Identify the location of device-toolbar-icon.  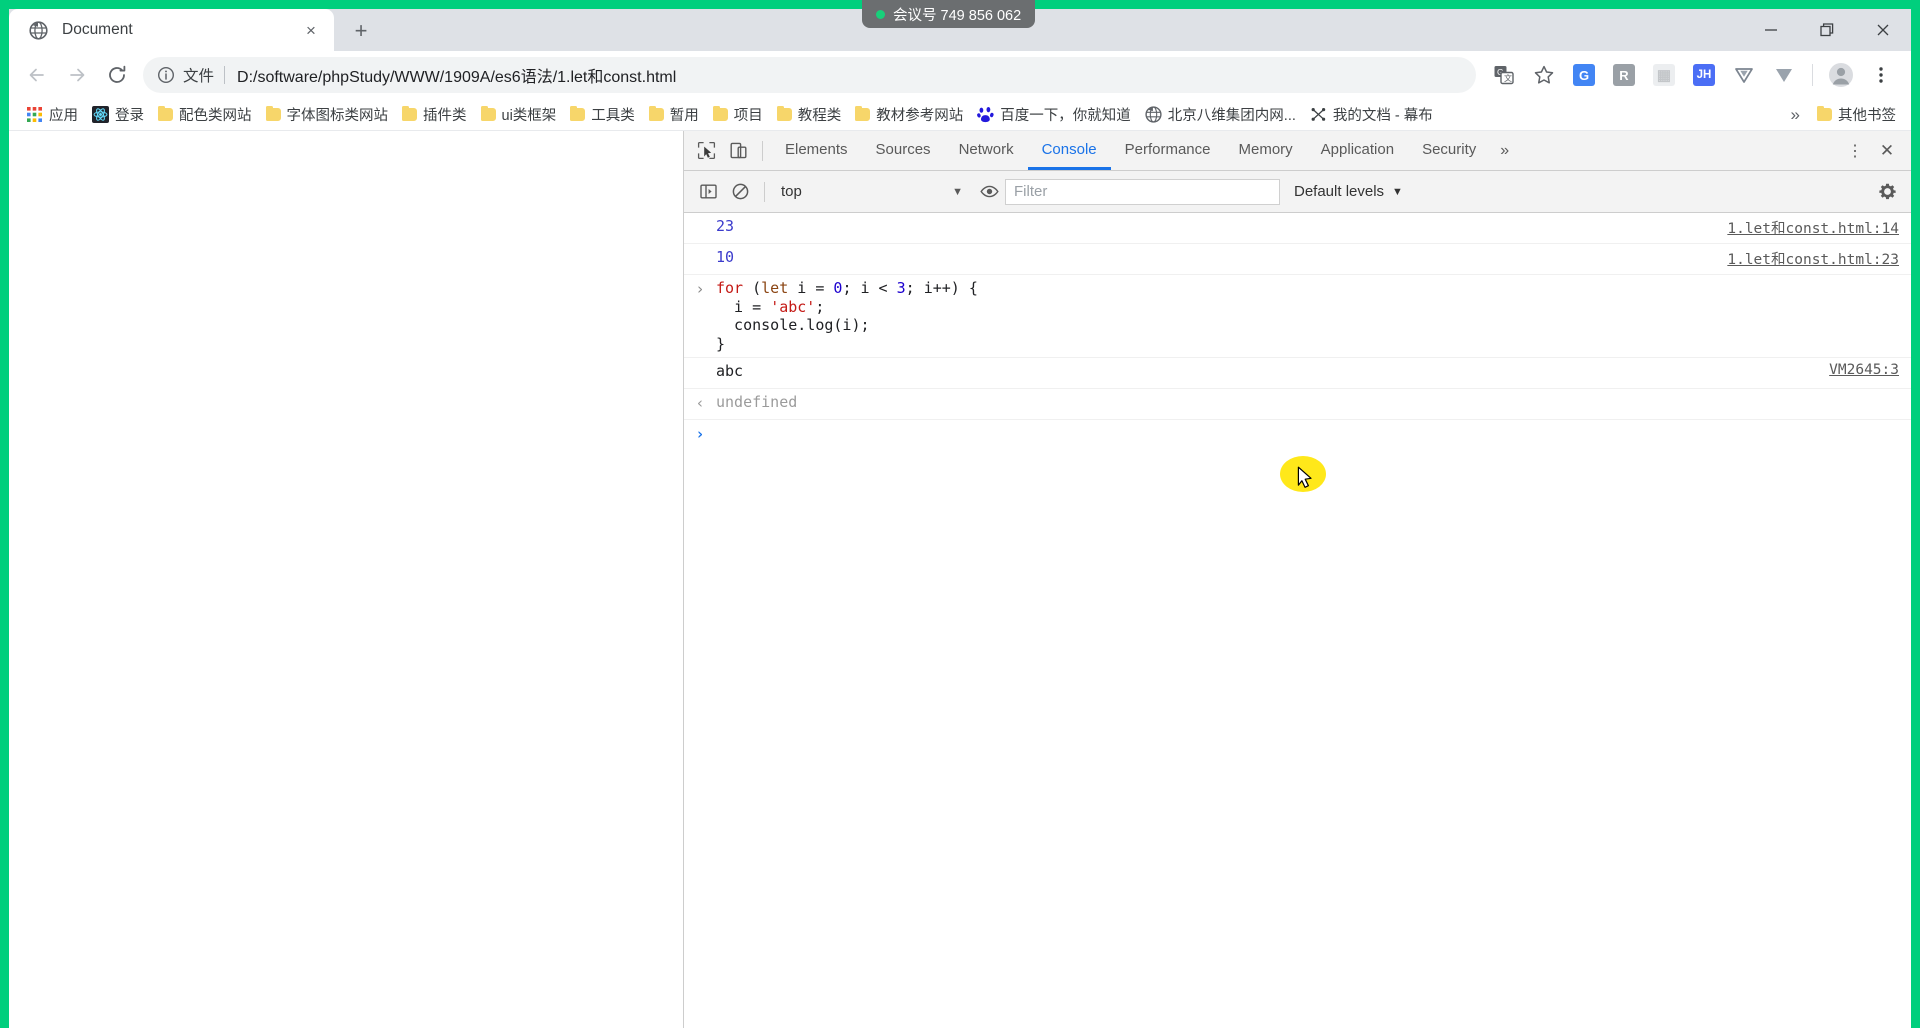
(738, 151).